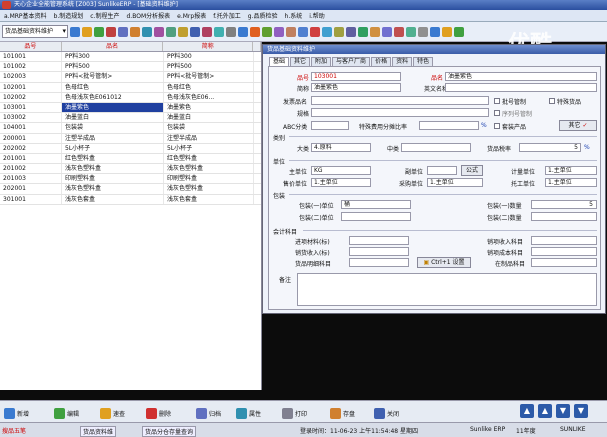 This screenshot has width=607, height=437. Describe the element at coordinates (113, 189) in the screenshot. I see `name-cell: 浅灰色塑料盒` at that location.